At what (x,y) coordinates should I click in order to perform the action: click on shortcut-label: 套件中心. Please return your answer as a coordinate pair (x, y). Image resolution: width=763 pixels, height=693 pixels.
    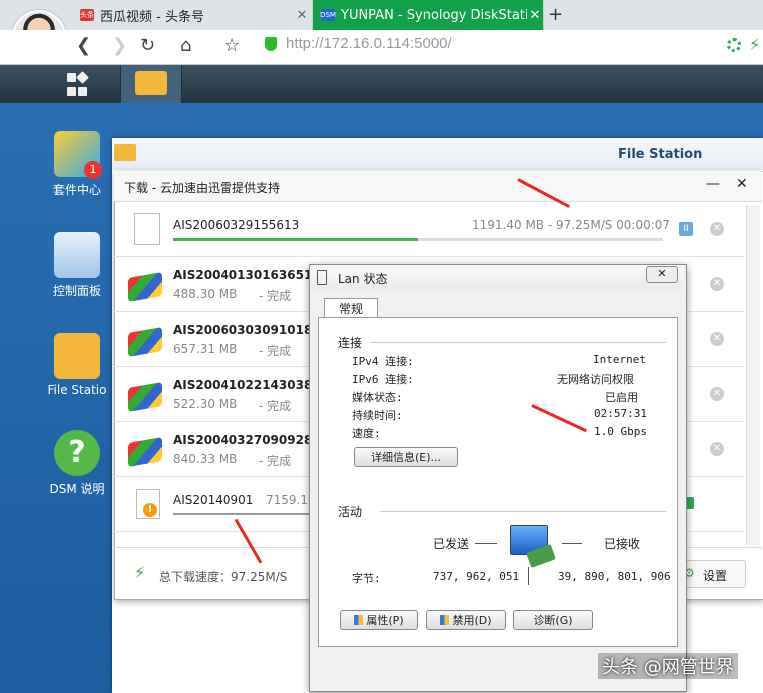
    Looking at the image, I should click on (76, 190).